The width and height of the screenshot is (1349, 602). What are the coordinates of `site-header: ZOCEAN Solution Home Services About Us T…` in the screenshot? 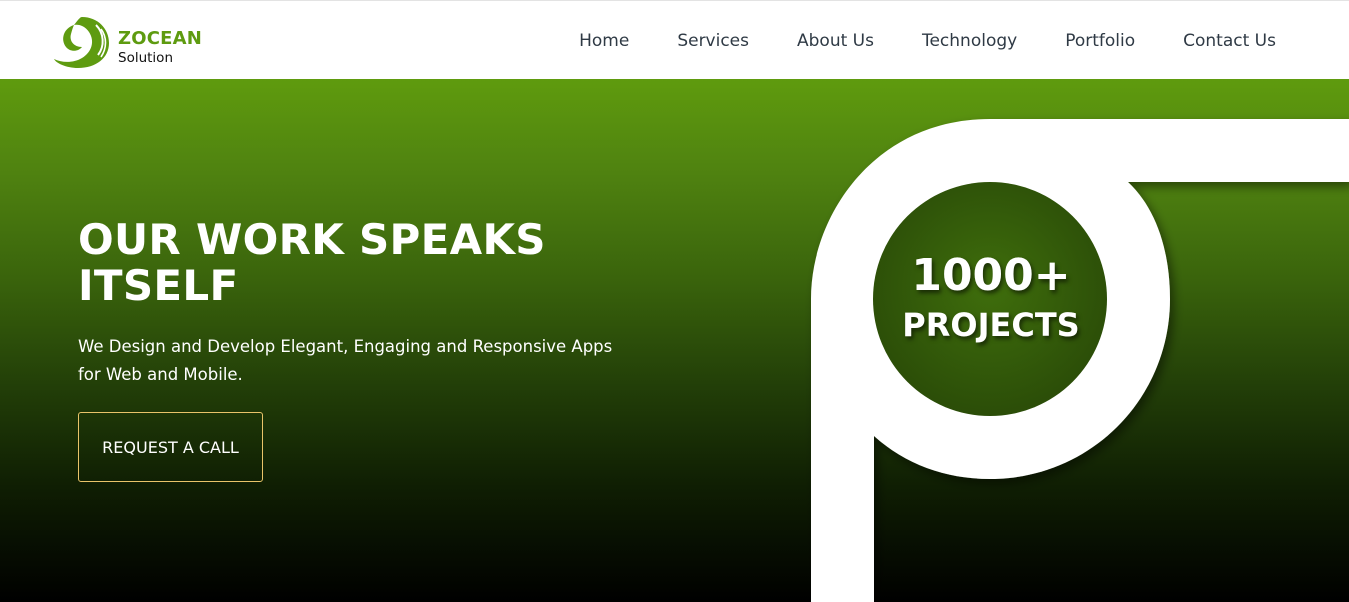 It's located at (674, 39).